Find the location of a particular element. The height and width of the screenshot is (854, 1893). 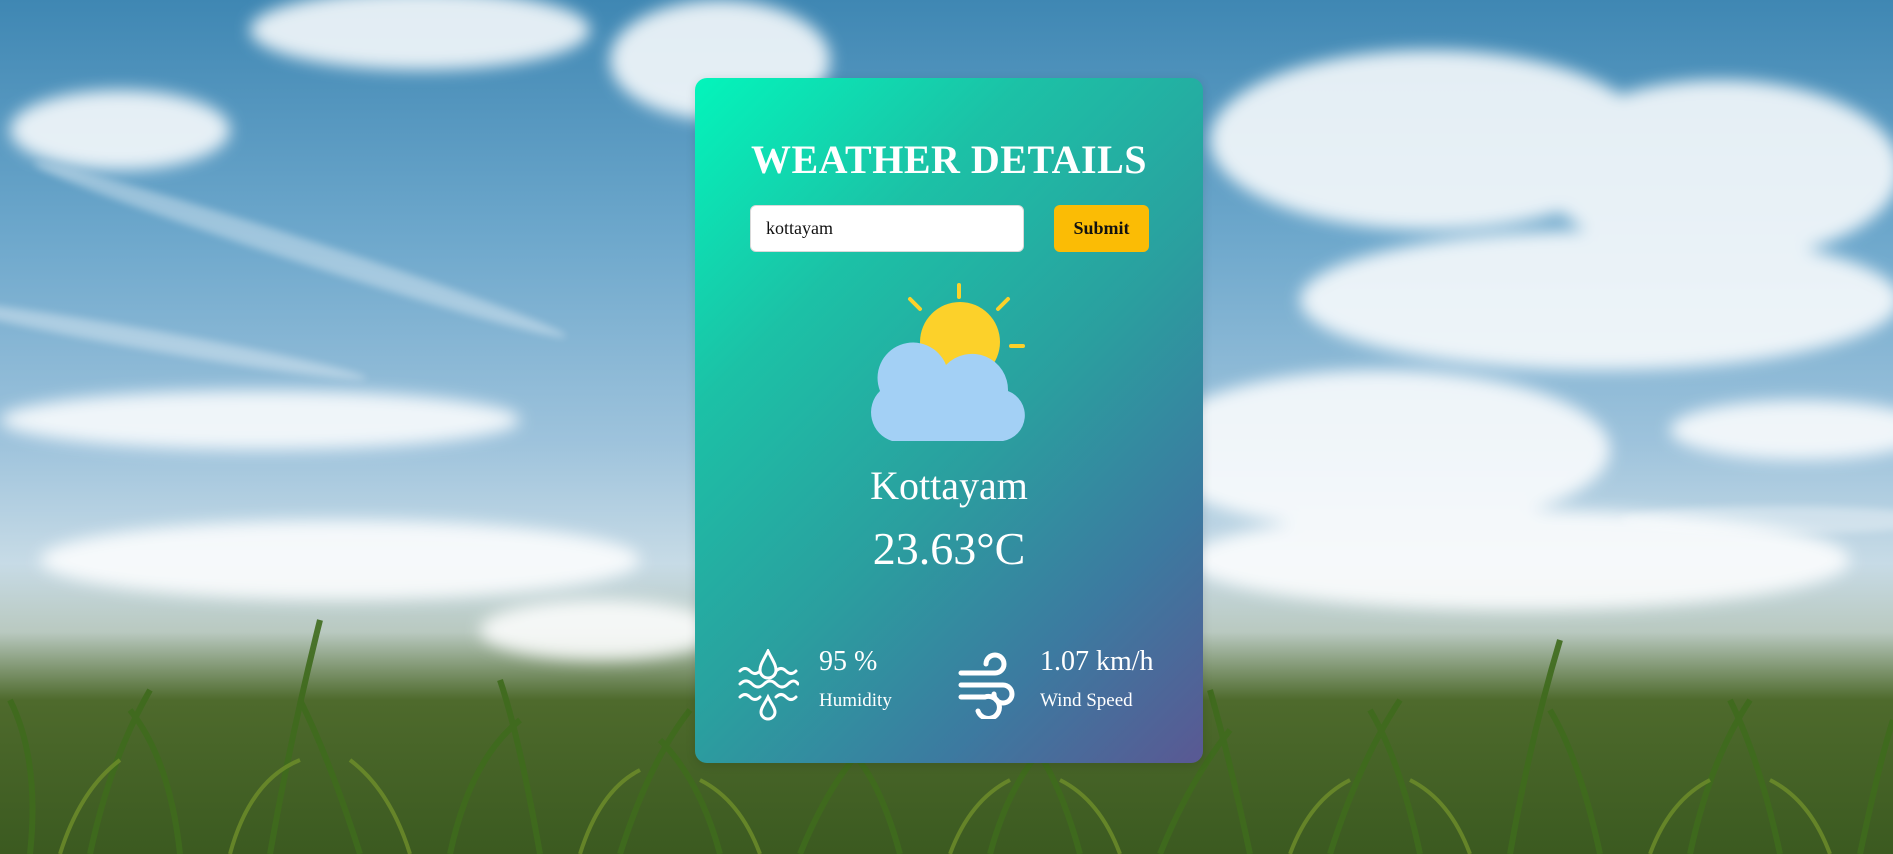

partly-cloudy-icon is located at coordinates (948, 362).